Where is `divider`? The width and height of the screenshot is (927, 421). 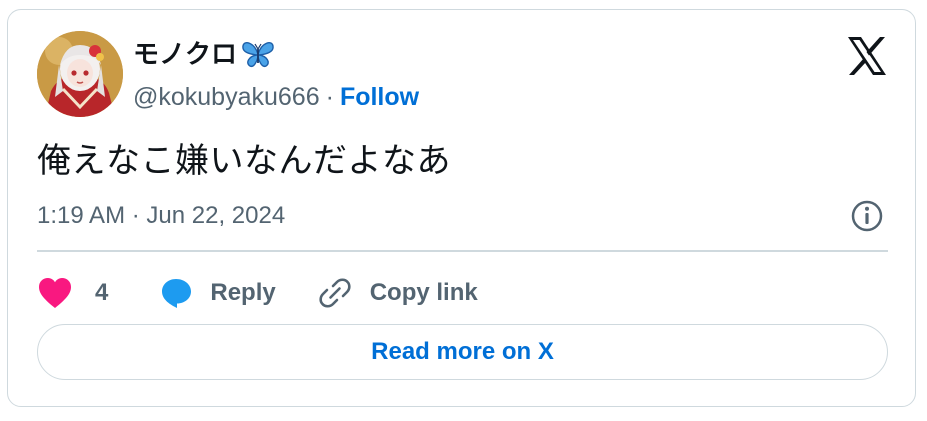
divider is located at coordinates (462, 251).